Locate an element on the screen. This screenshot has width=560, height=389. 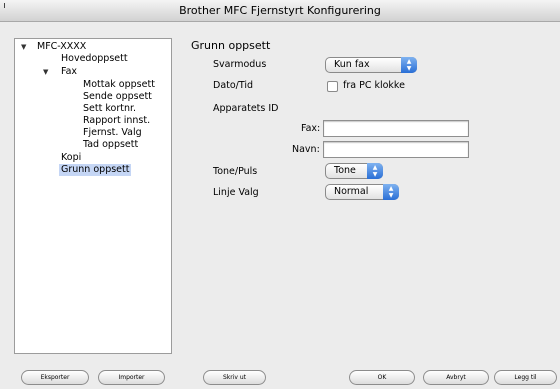
tree-item-fjernst-valg: Fjernst. Valg is located at coordinates (112, 133).